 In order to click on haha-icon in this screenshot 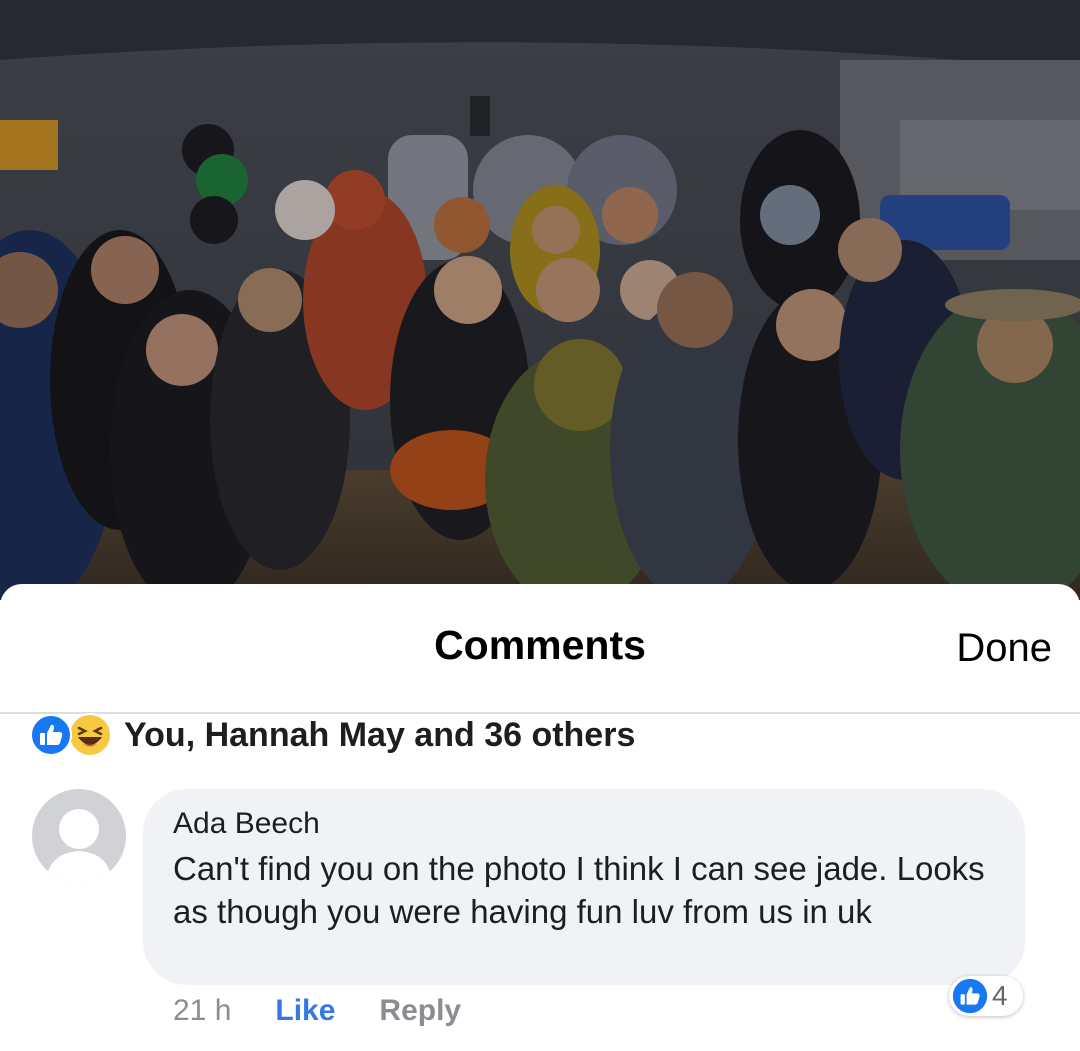, I will do `click(90, 735)`.